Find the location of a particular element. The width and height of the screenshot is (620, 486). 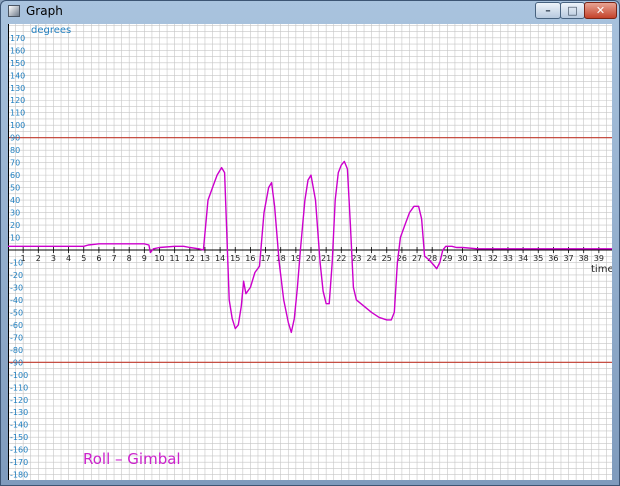

y-tick-label: 20 is located at coordinates (15, 225).